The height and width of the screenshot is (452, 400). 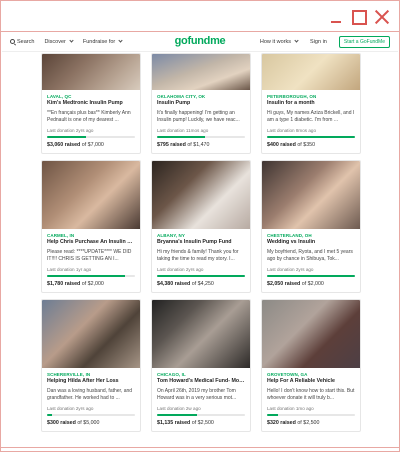 I want to click on goal-amount: of $5,000, so click(x=88, y=423).